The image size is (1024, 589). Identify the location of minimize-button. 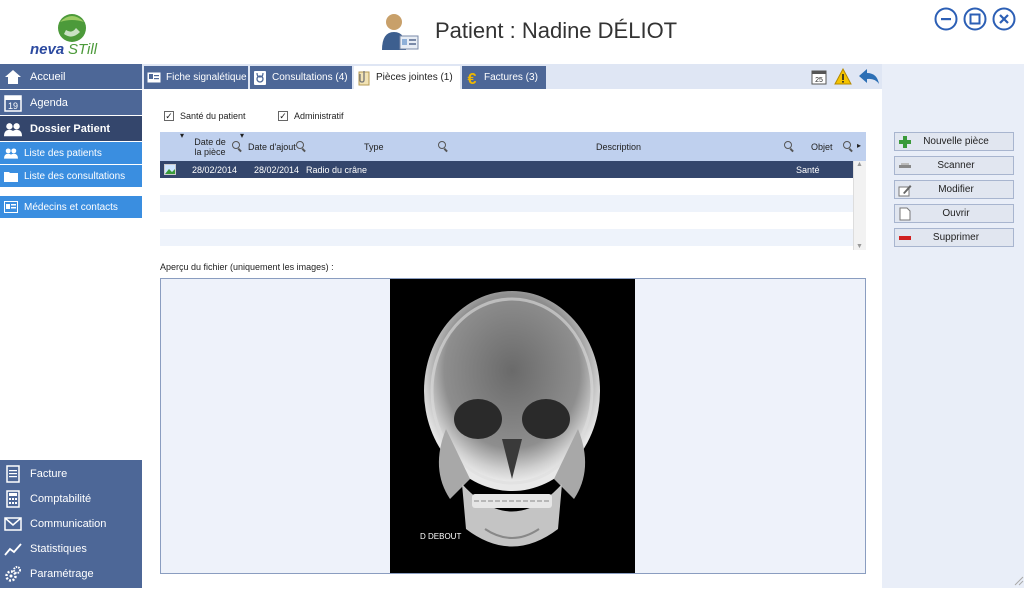
(946, 19).